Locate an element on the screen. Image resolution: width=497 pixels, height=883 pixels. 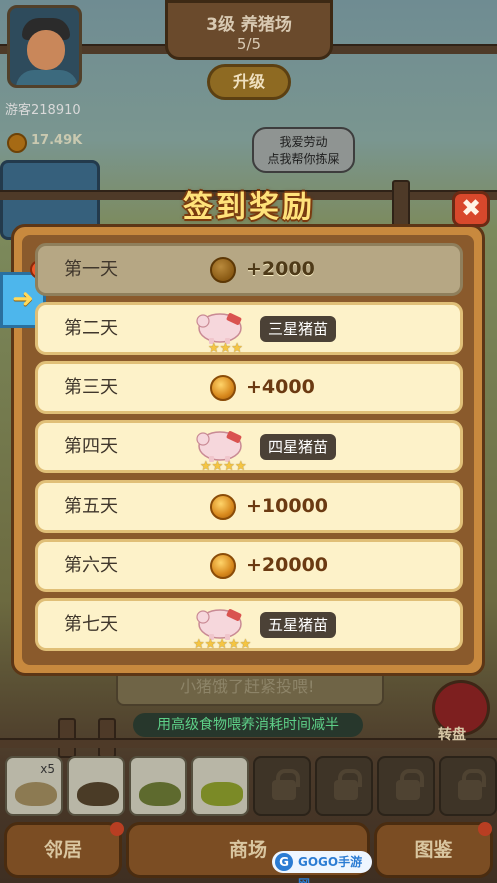
day-label: 第一天 is located at coordinates (91, 269).